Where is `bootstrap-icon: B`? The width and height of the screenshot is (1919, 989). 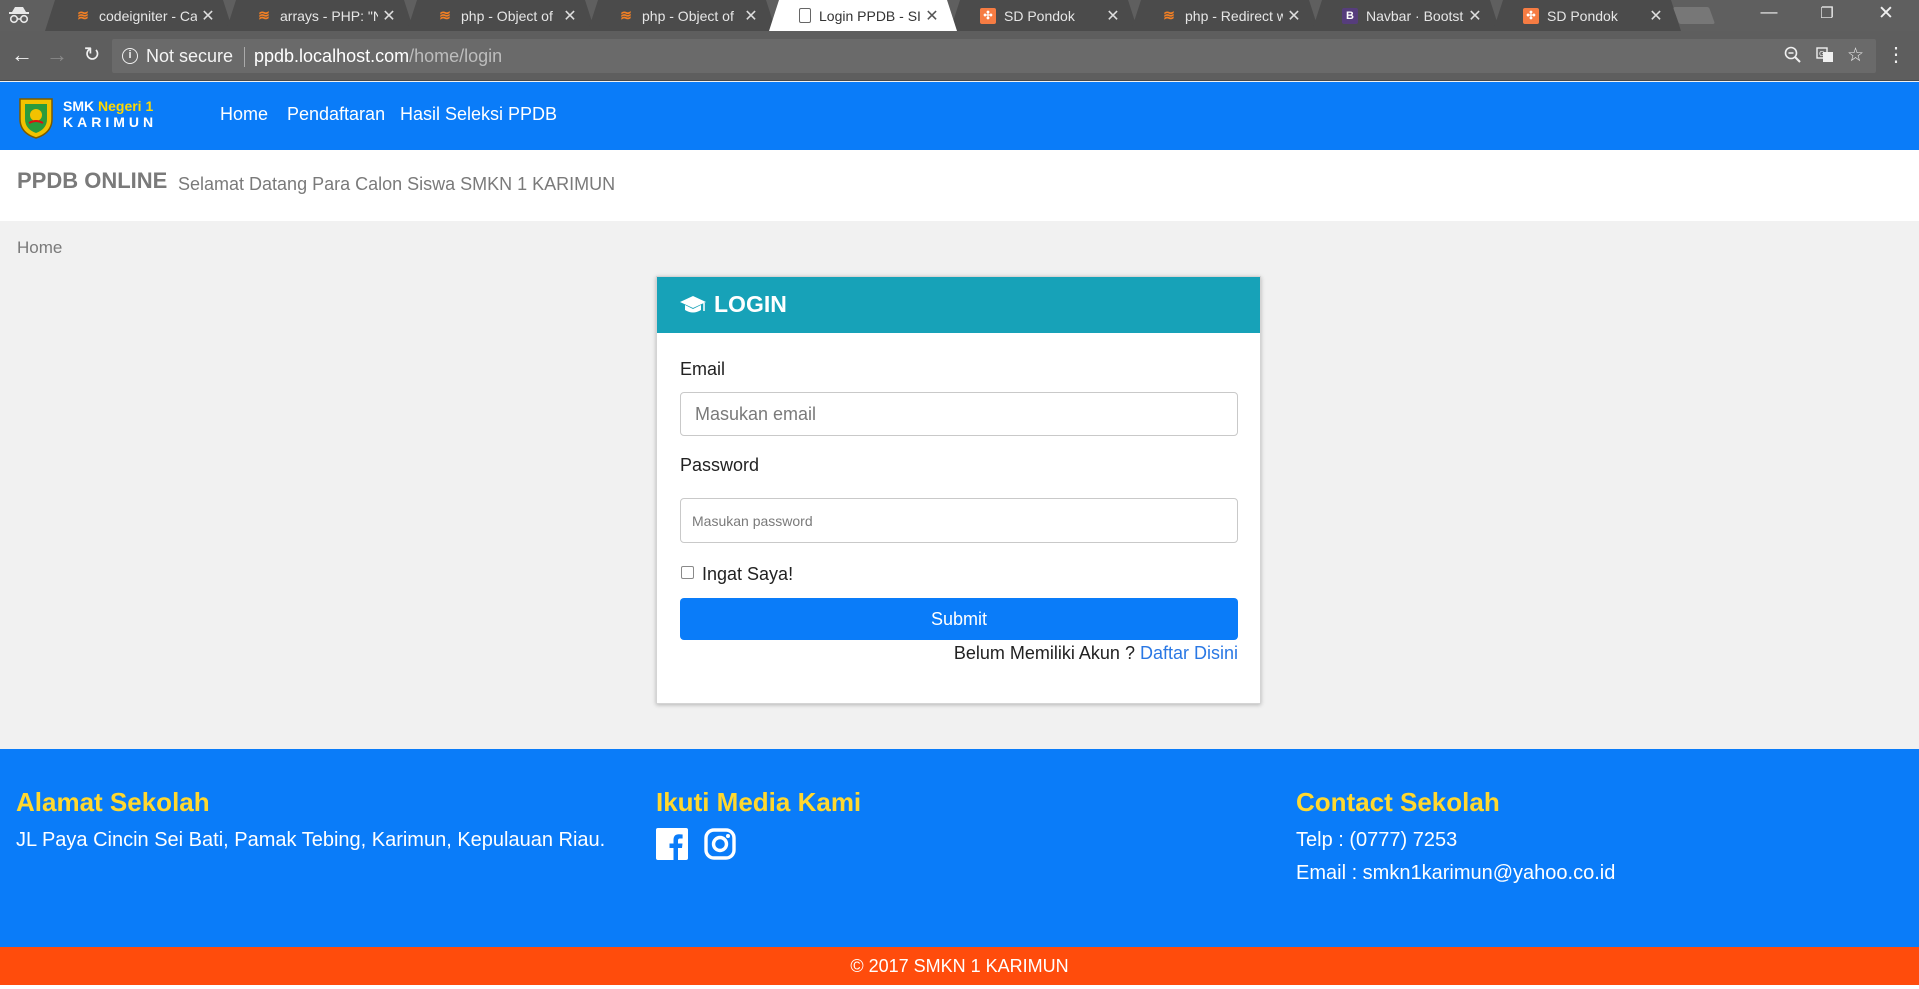 bootstrap-icon: B is located at coordinates (1350, 15).